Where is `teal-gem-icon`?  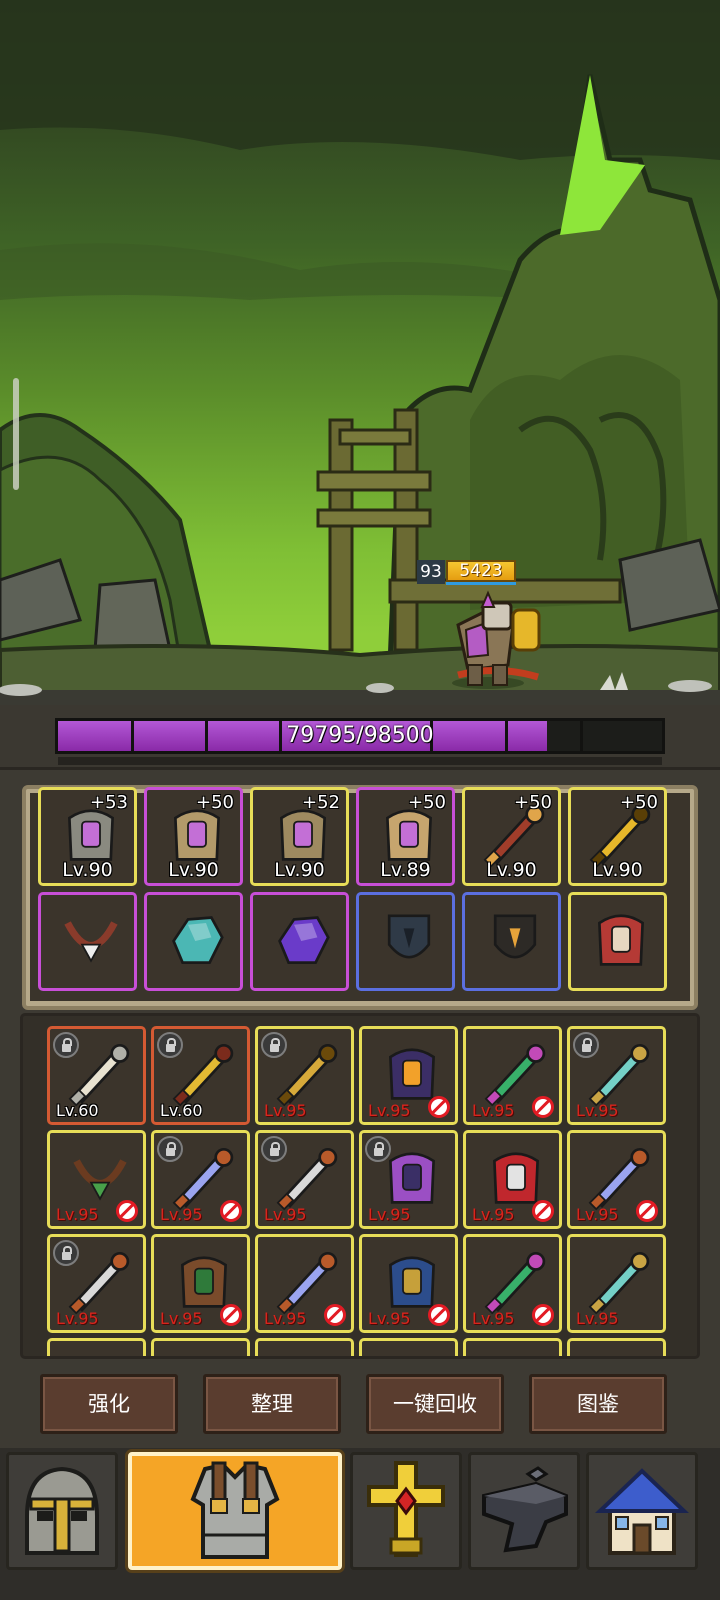 teal-gem-icon is located at coordinates (198, 940).